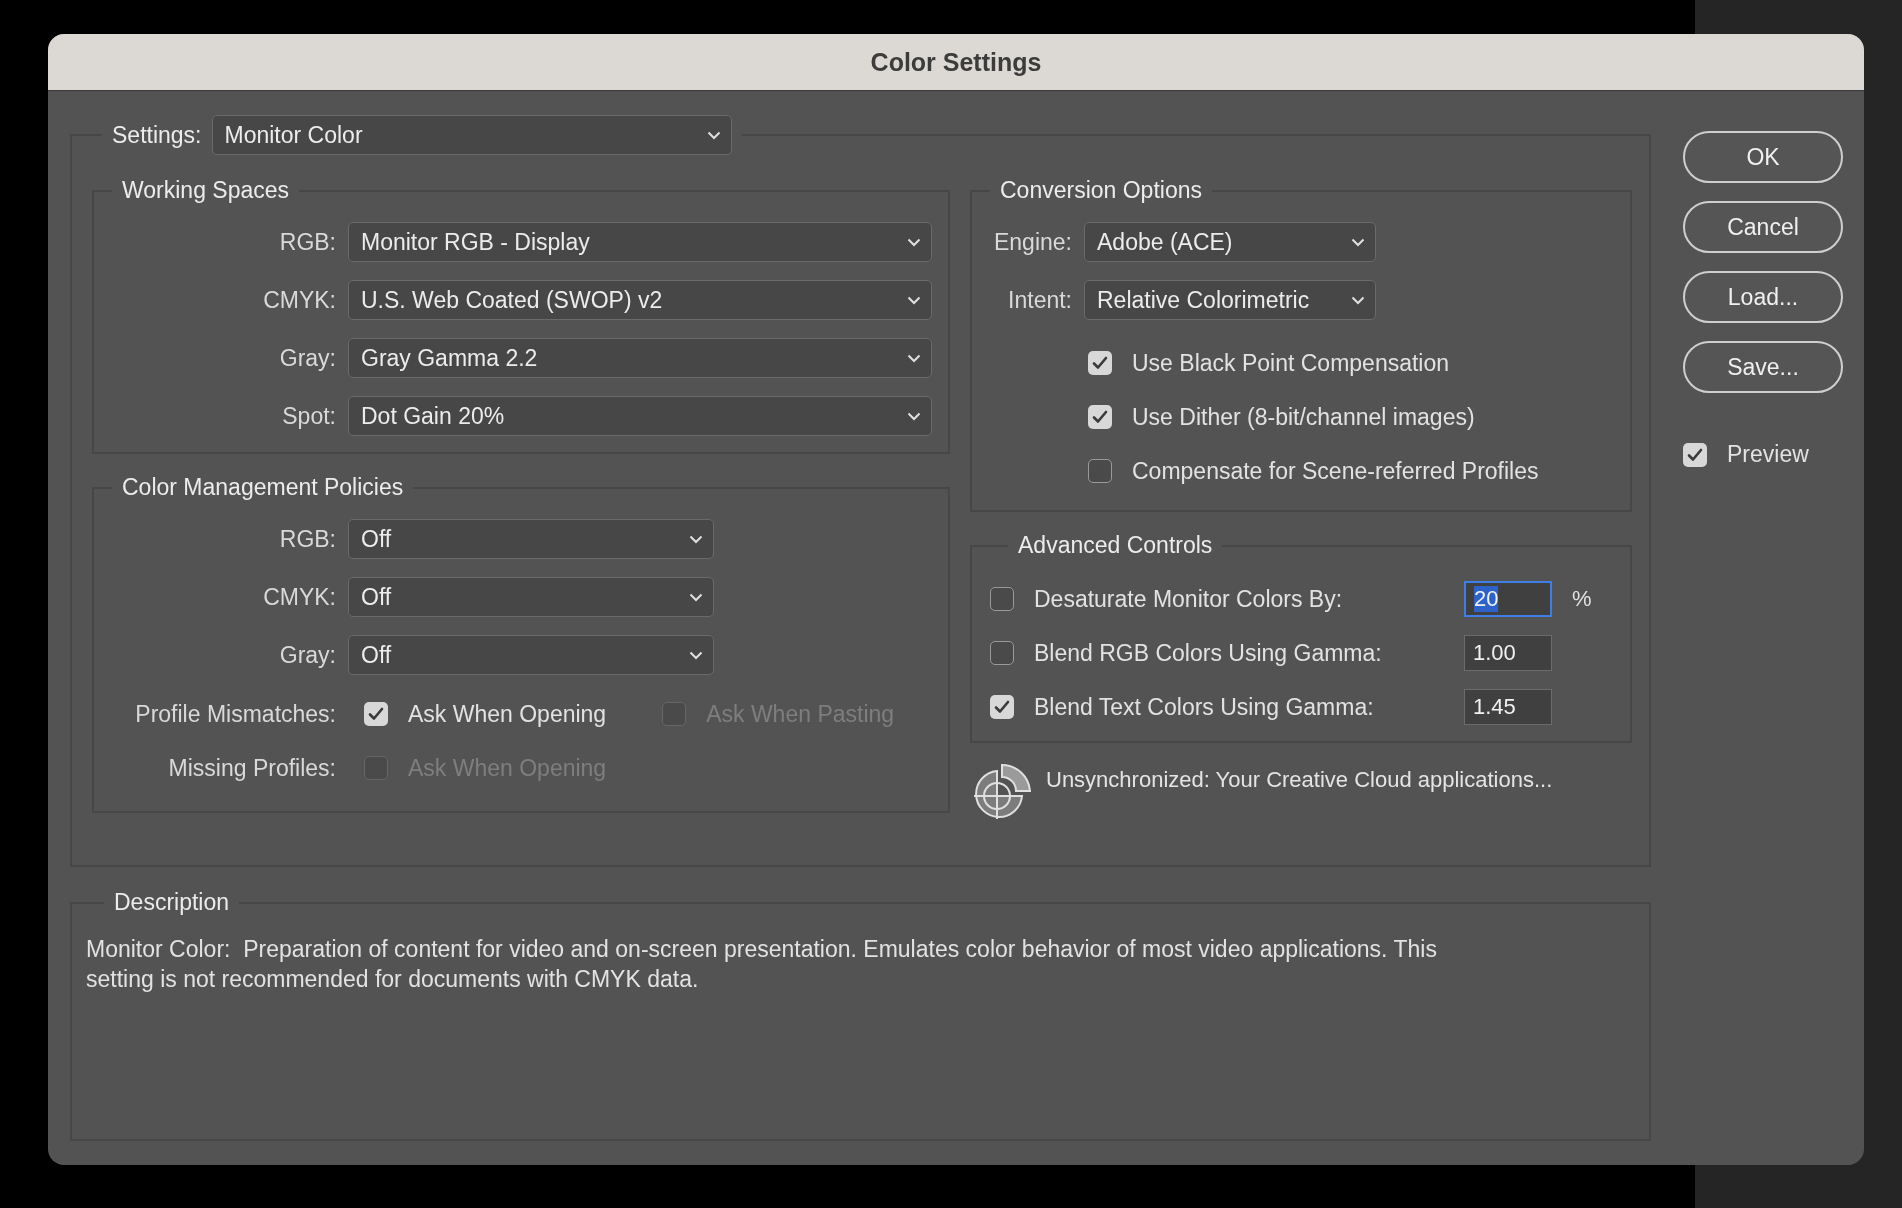 This screenshot has width=1902, height=1208. What do you see at coordinates (1582, 599) in the screenshot?
I see `unit-label: %` at bounding box center [1582, 599].